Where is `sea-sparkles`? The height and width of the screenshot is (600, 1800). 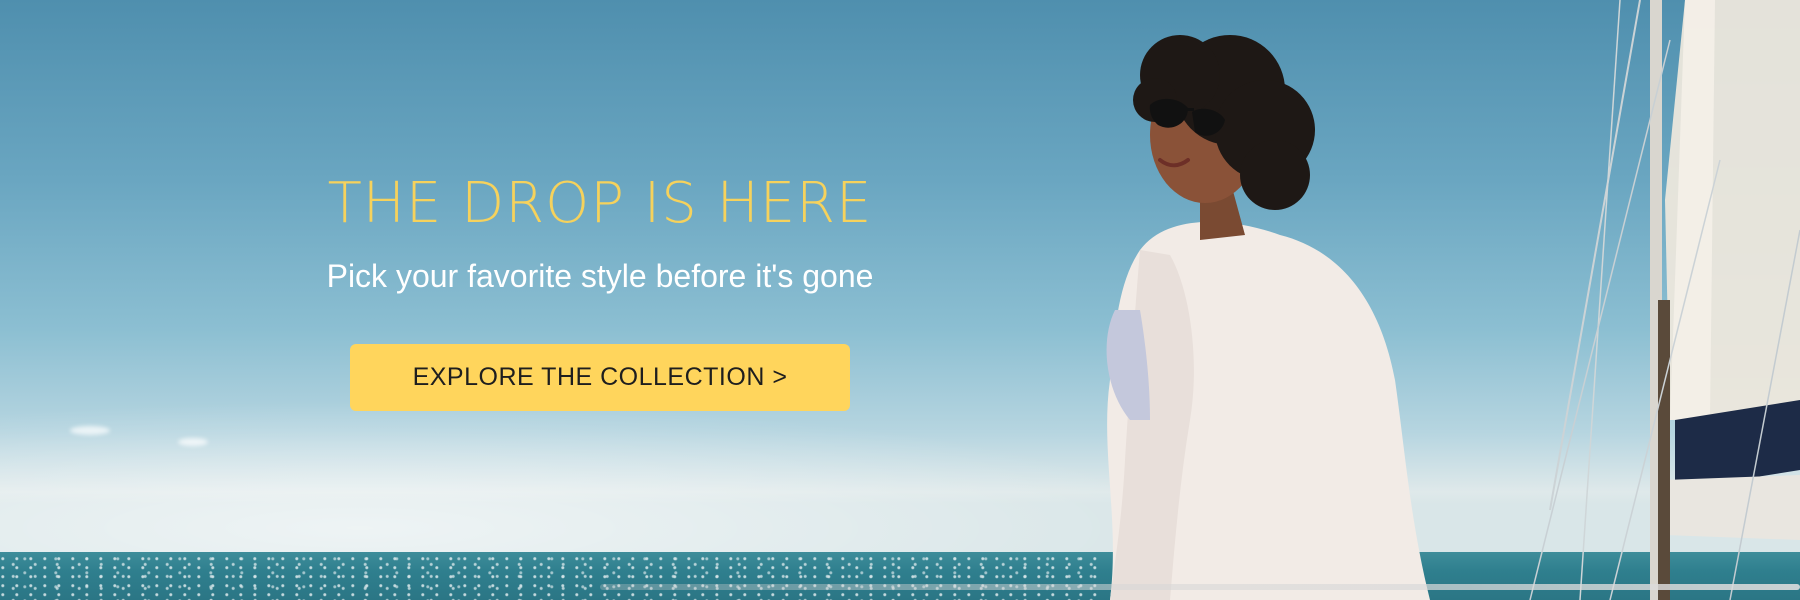 sea-sparkles is located at coordinates (550, 578).